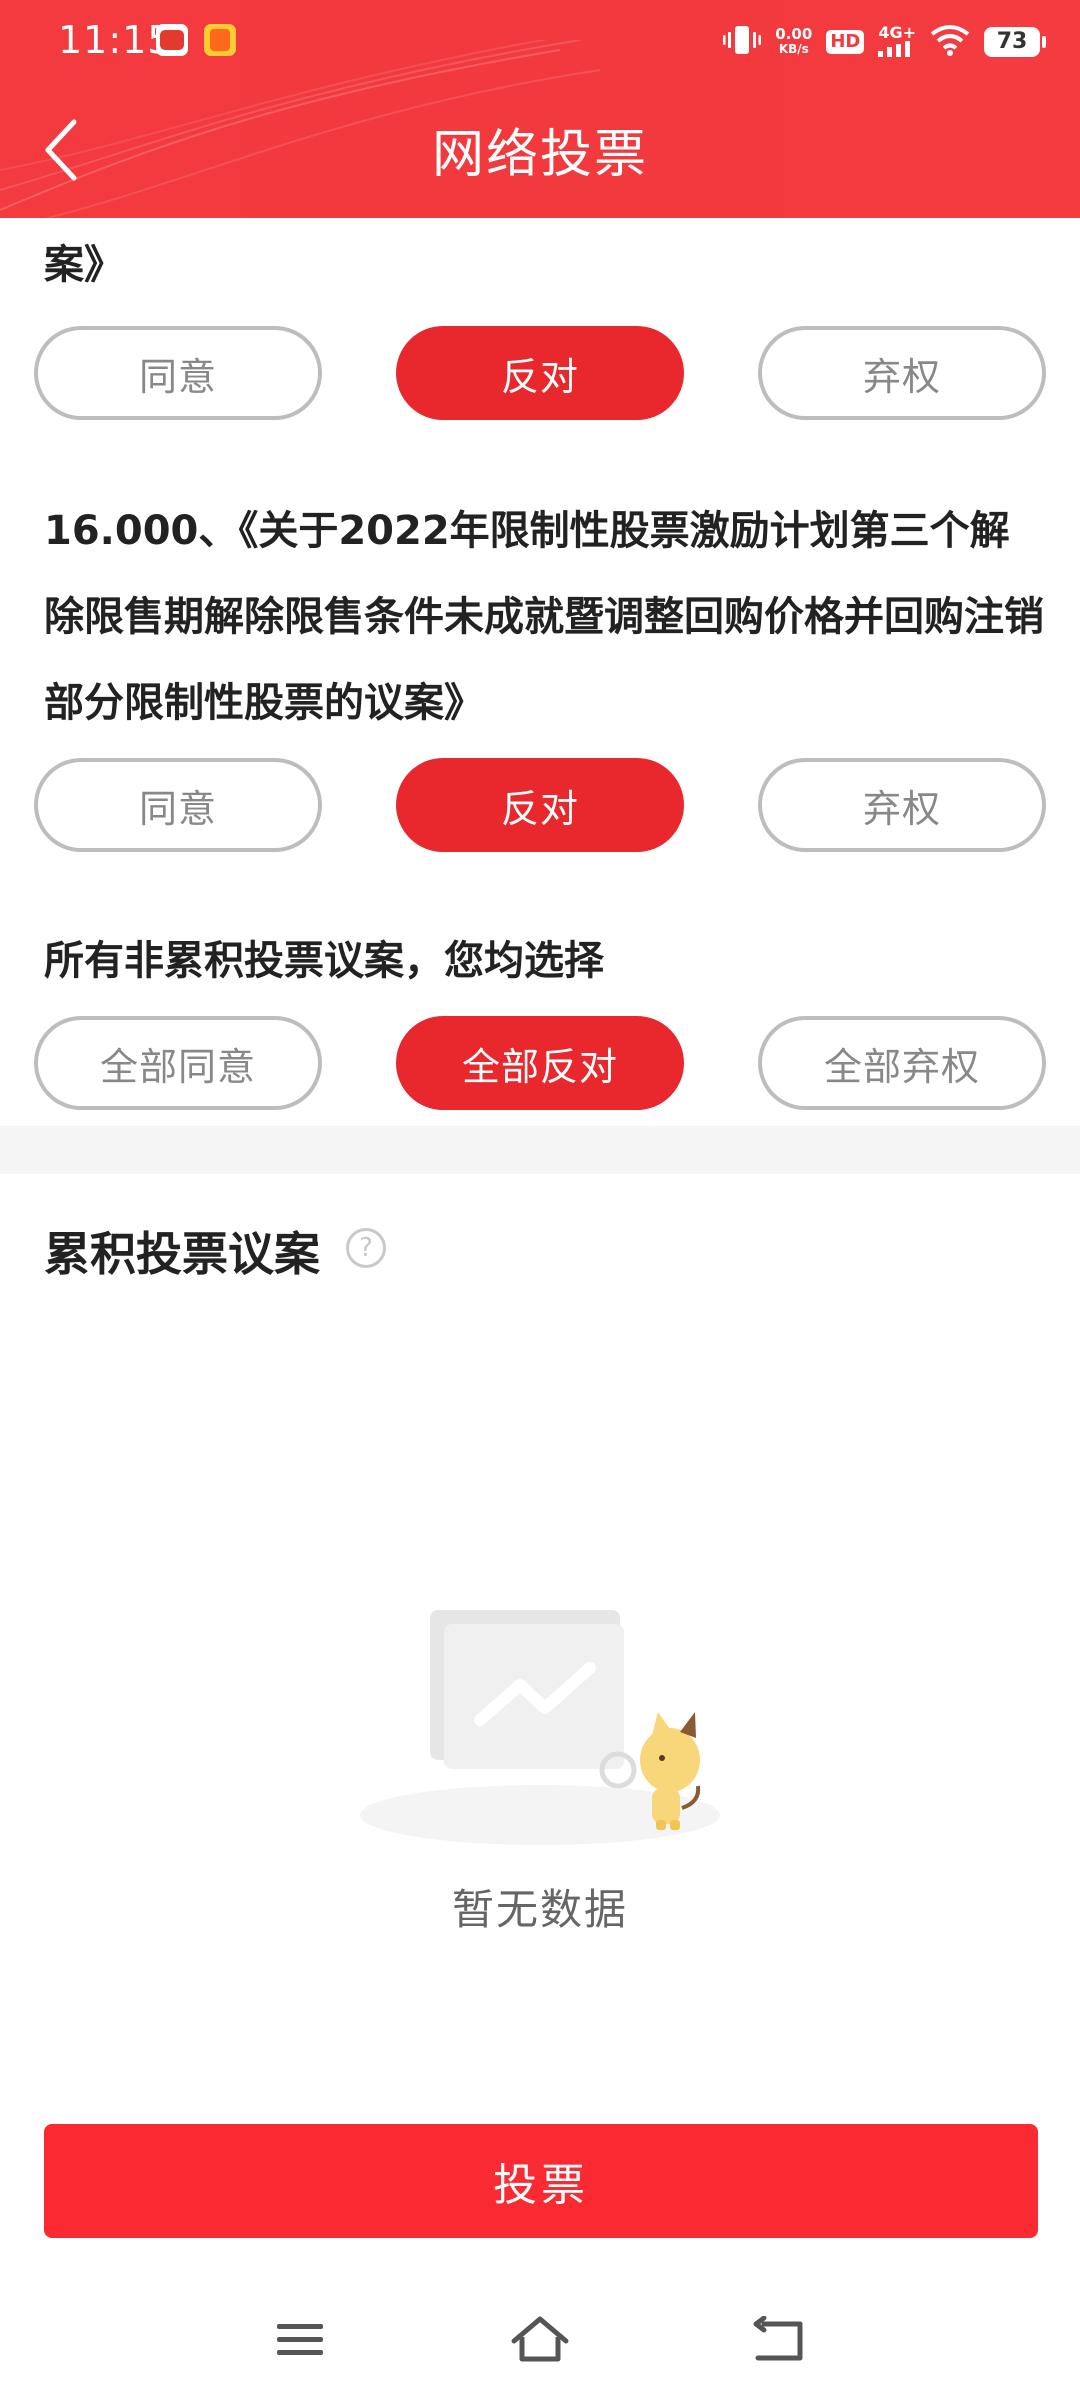 Image resolution: width=1080 pixels, height=2400 pixels. I want to click on wifi-icon, so click(950, 42).